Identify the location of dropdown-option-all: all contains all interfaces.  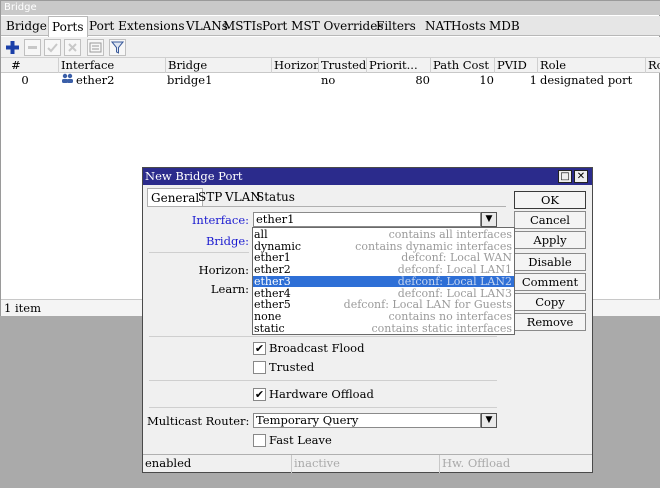
(383, 235).